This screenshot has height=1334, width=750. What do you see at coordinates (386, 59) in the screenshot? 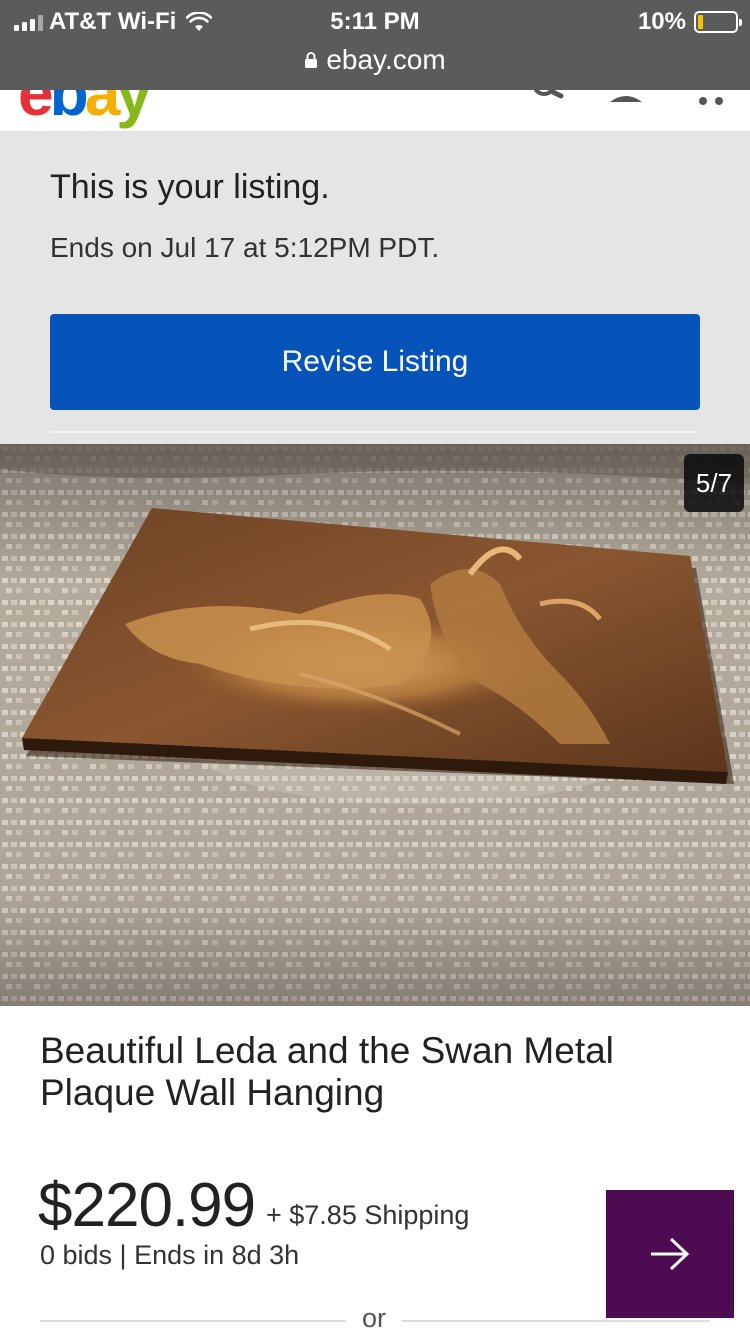
I see `url-text: ebay.com` at bounding box center [386, 59].